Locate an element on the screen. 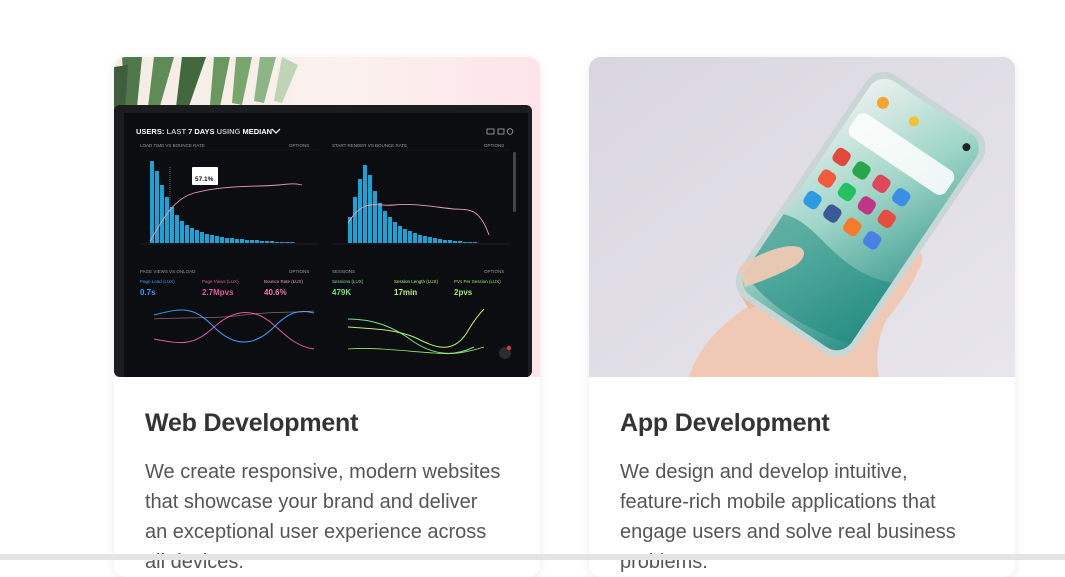 This screenshot has height=577, width=1065. card-title: Web Development is located at coordinates (252, 423).